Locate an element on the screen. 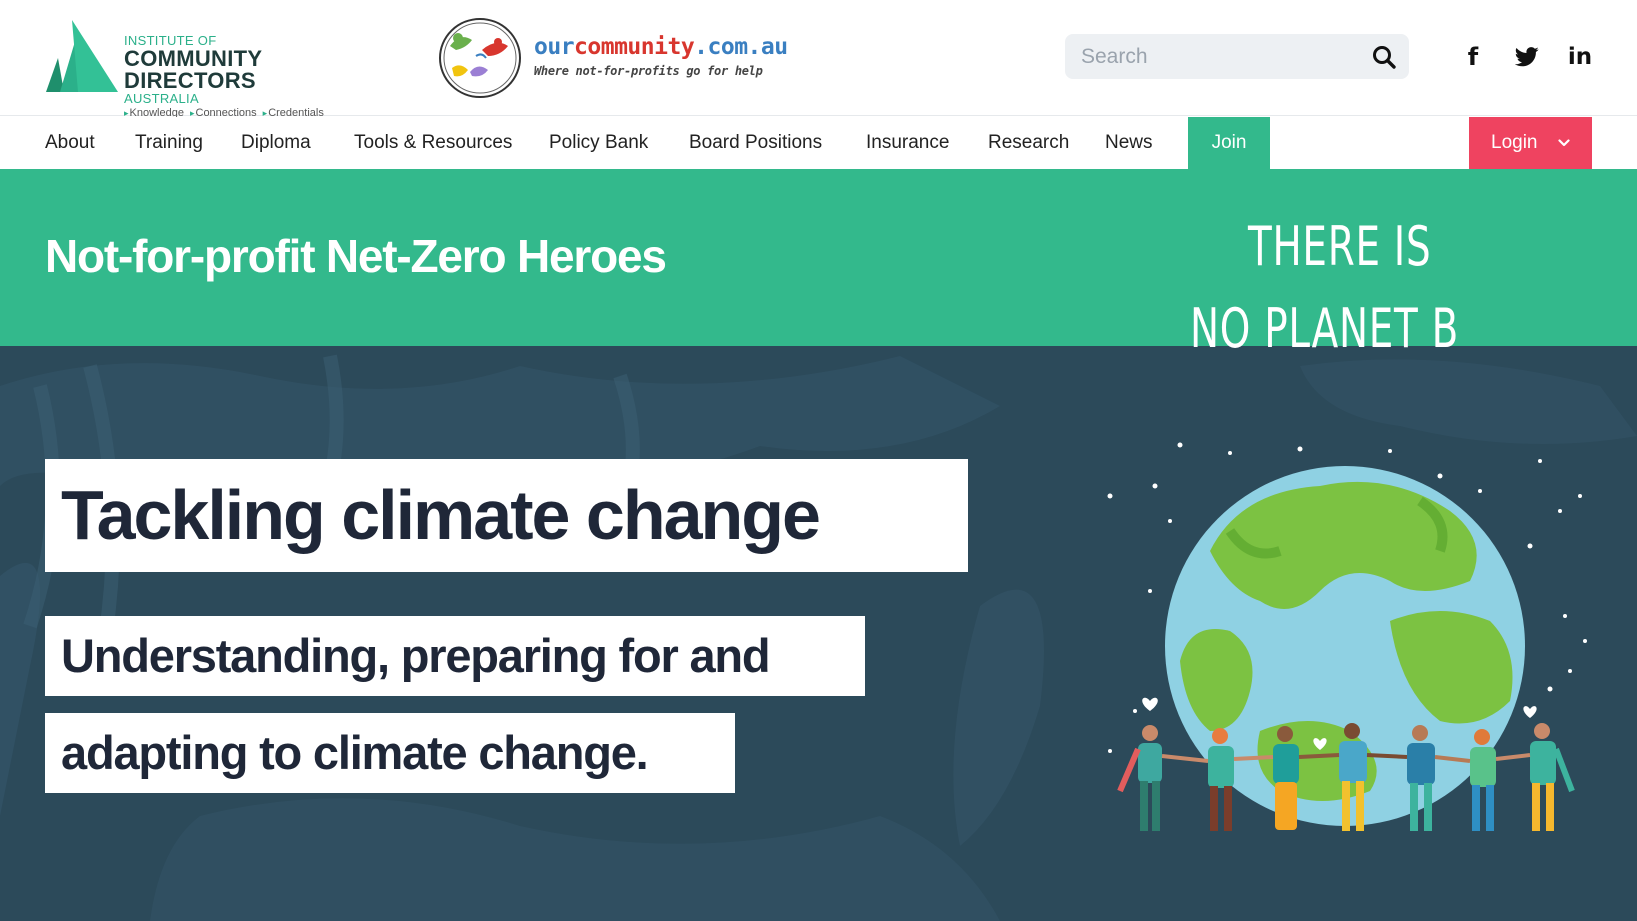 Image resolution: width=1637 pixels, height=921 pixels. login-button: Login is located at coordinates (1530, 143).